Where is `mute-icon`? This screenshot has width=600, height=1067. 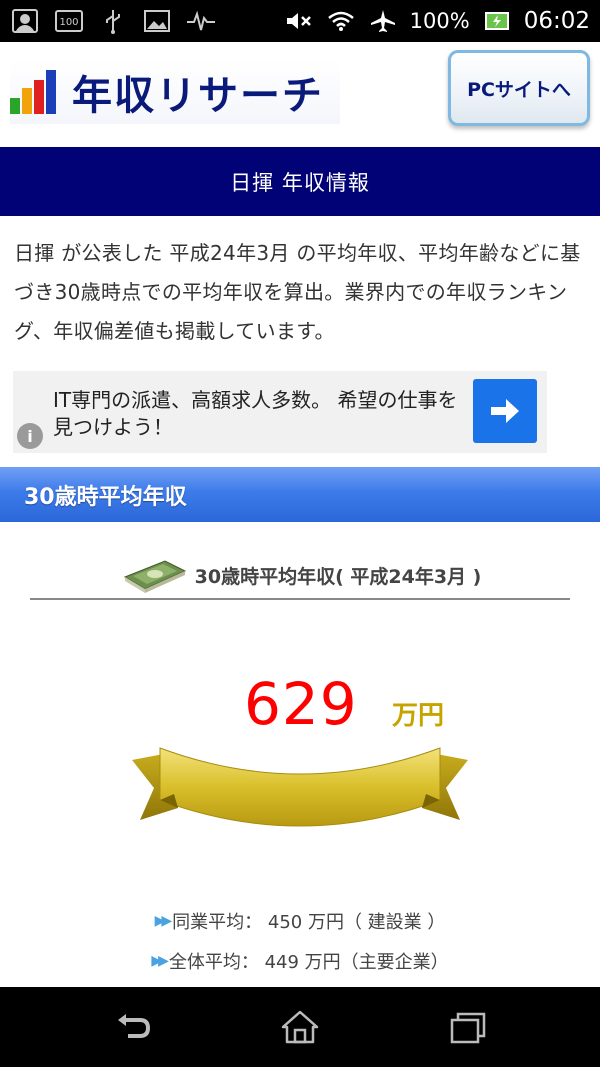 mute-icon is located at coordinates (299, 21).